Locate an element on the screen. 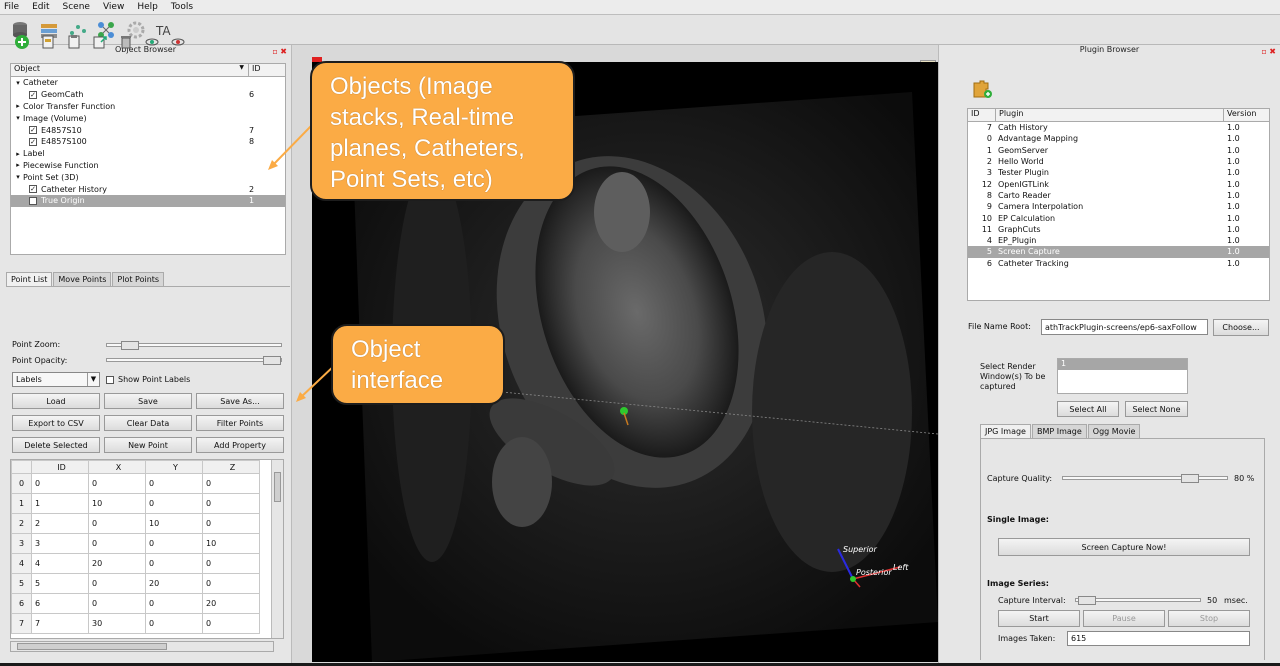 This screenshot has width=1280, height=666. tree-item: ✓ E4857S10 7 is located at coordinates (148, 130).